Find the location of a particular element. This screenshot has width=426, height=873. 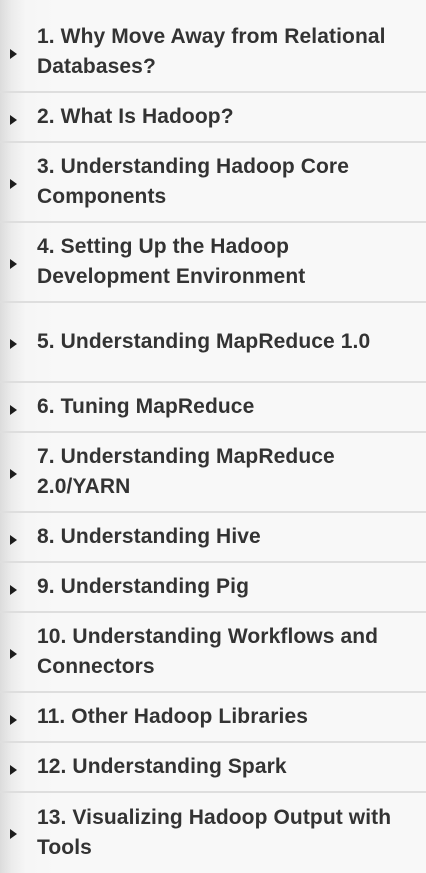

toc-item-label: 9. Understanding Pig is located at coordinates (143, 586).